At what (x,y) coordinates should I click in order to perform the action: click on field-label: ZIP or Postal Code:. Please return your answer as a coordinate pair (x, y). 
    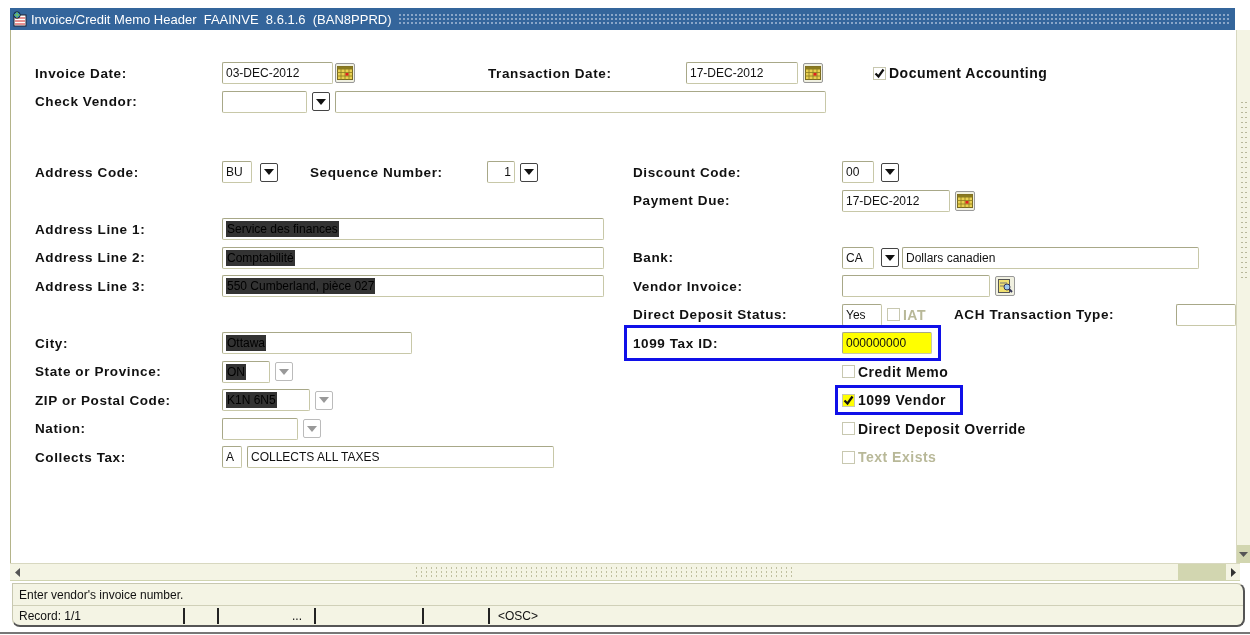
    Looking at the image, I should click on (103, 400).